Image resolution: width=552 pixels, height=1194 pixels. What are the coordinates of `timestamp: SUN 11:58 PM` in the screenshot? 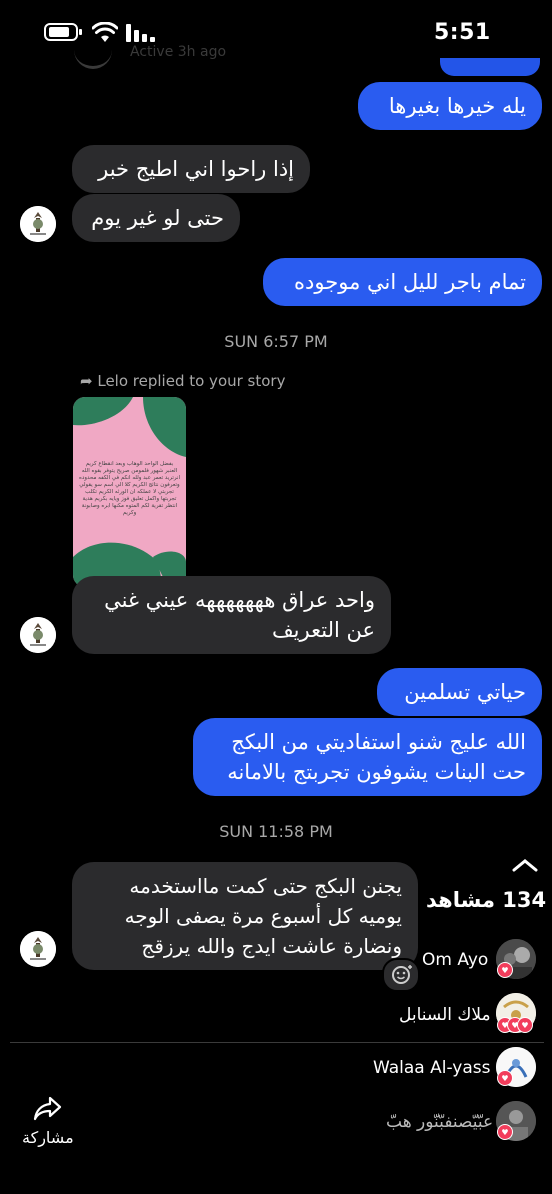 It's located at (276, 831).